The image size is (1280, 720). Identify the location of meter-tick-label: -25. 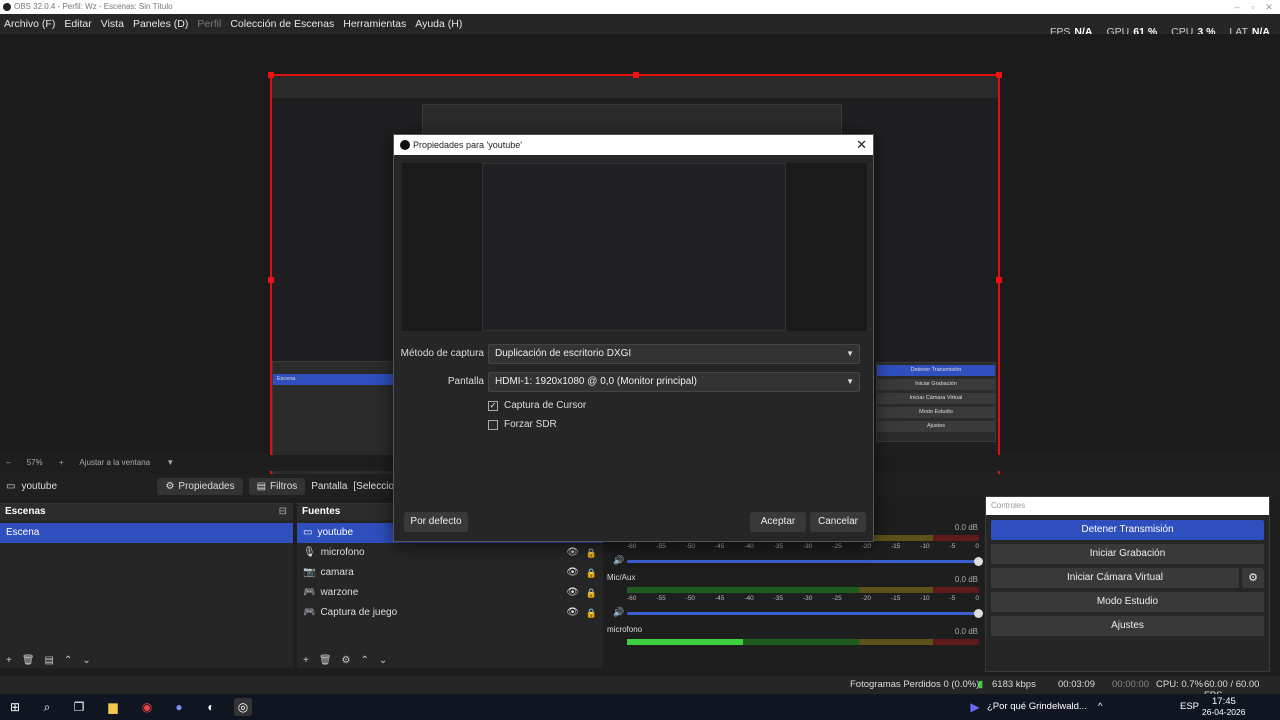
(837, 546).